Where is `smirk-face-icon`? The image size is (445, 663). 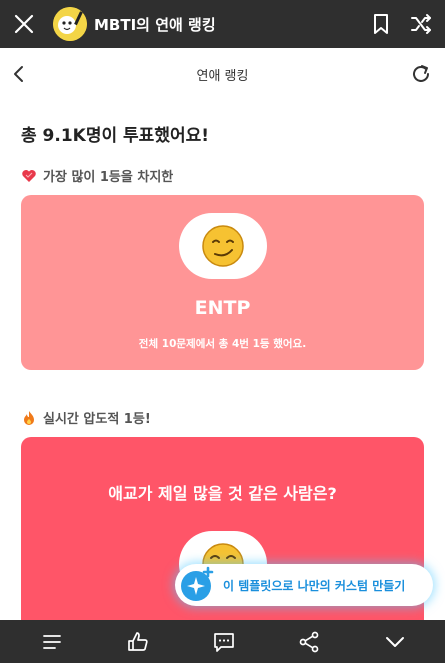 smirk-face-icon is located at coordinates (223, 246).